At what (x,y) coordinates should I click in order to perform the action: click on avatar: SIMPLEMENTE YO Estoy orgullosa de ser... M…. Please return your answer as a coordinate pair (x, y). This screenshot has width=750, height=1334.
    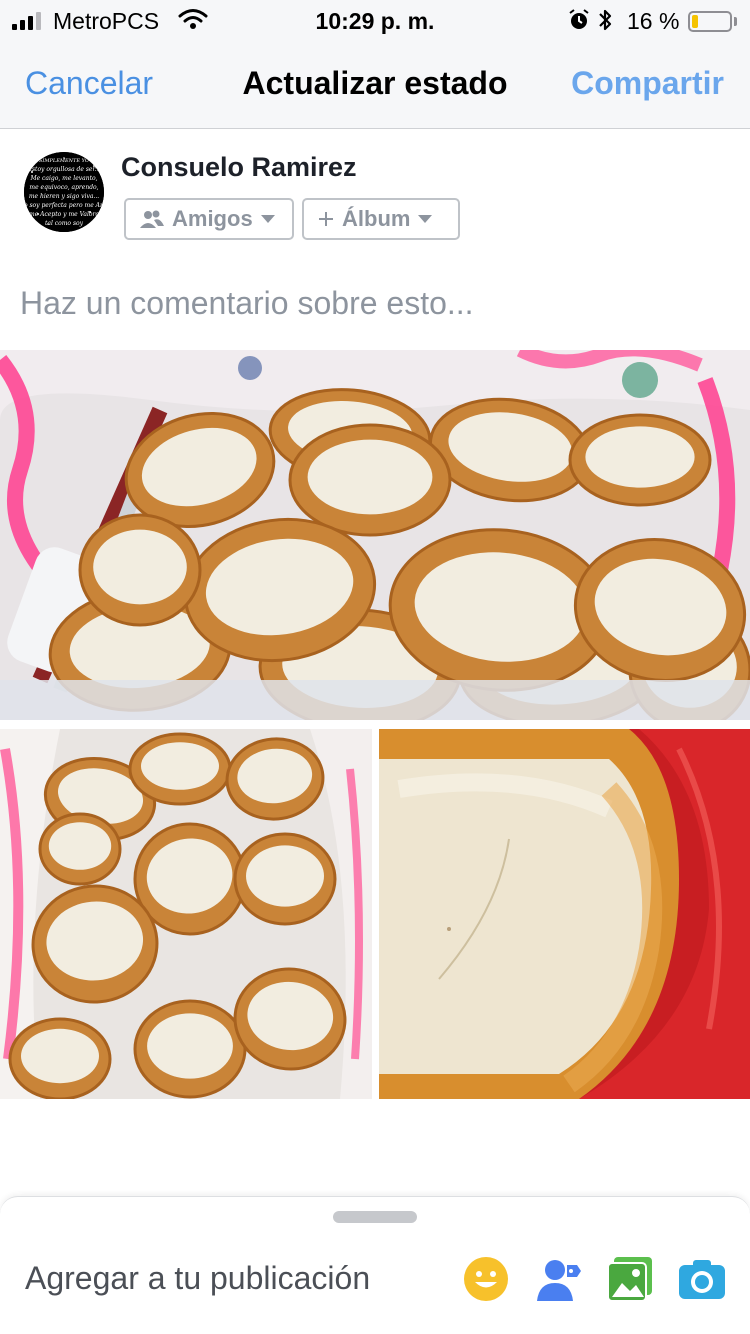
    Looking at the image, I should click on (64, 192).